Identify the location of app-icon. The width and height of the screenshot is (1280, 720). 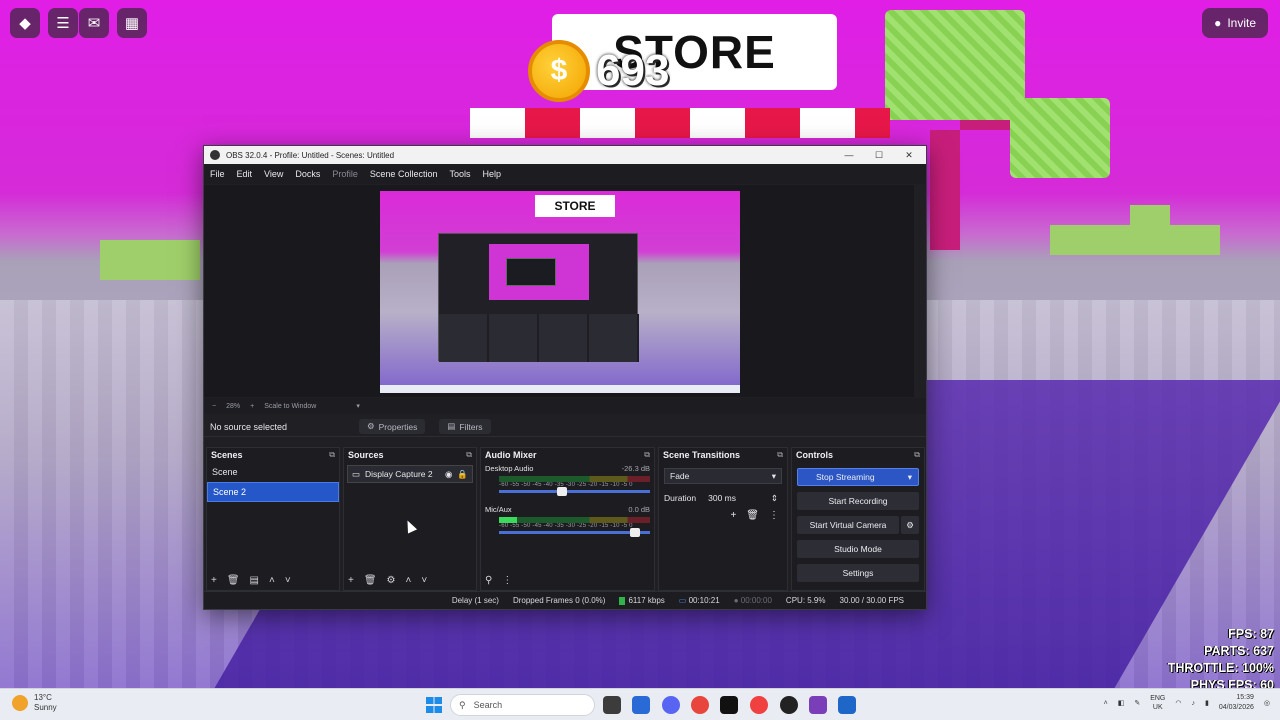
(818, 705).